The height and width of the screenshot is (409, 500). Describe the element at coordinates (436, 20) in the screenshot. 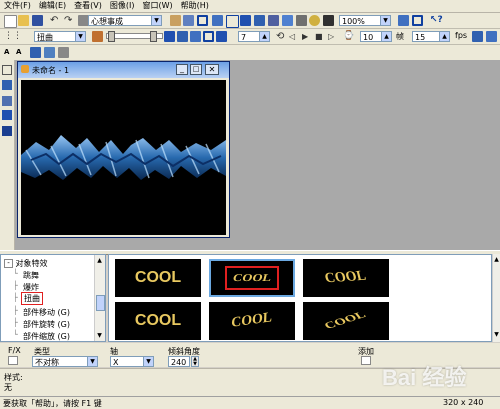

I see `help-pointer-icon: ↖?` at that location.